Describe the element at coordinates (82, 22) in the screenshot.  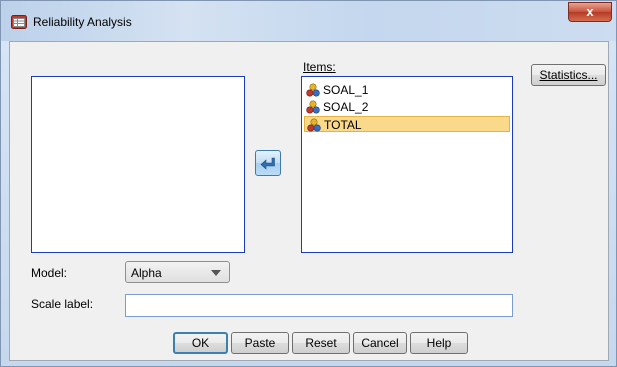
I see `window-title: Reliability Analysis` at that location.